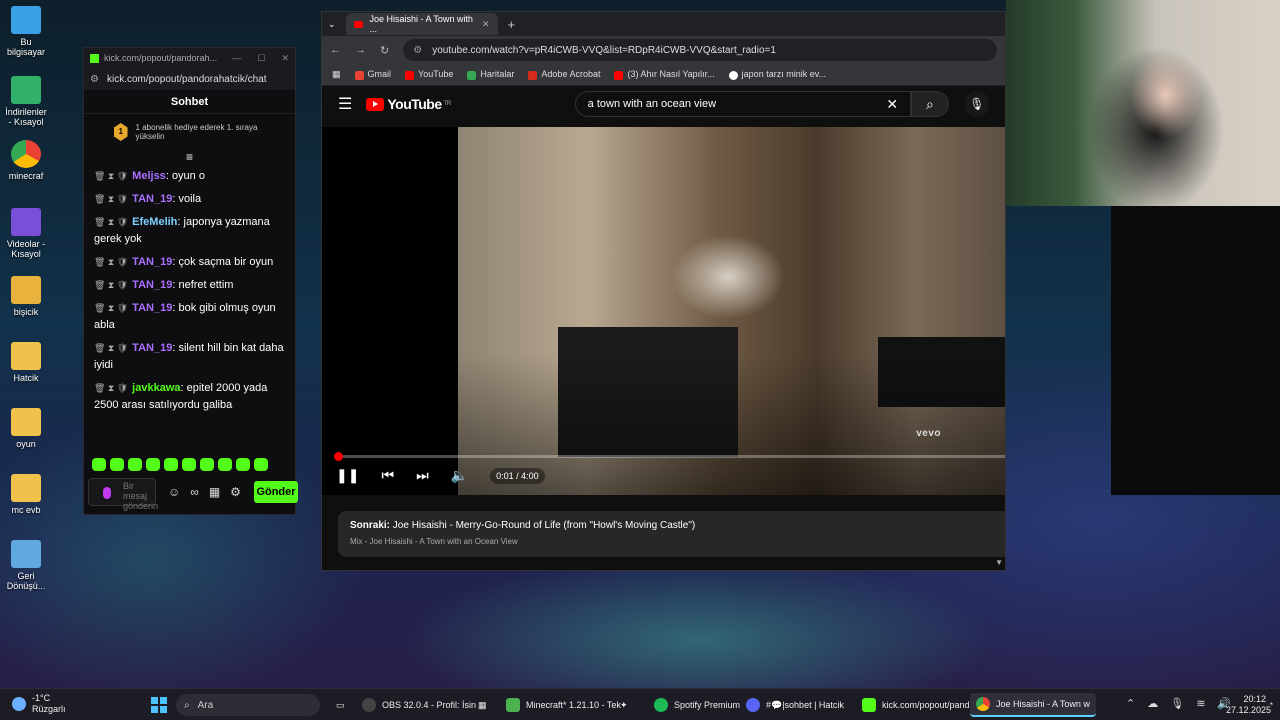 The height and width of the screenshot is (720, 1280). I want to click on clear-search-icon: ✕, so click(892, 104).